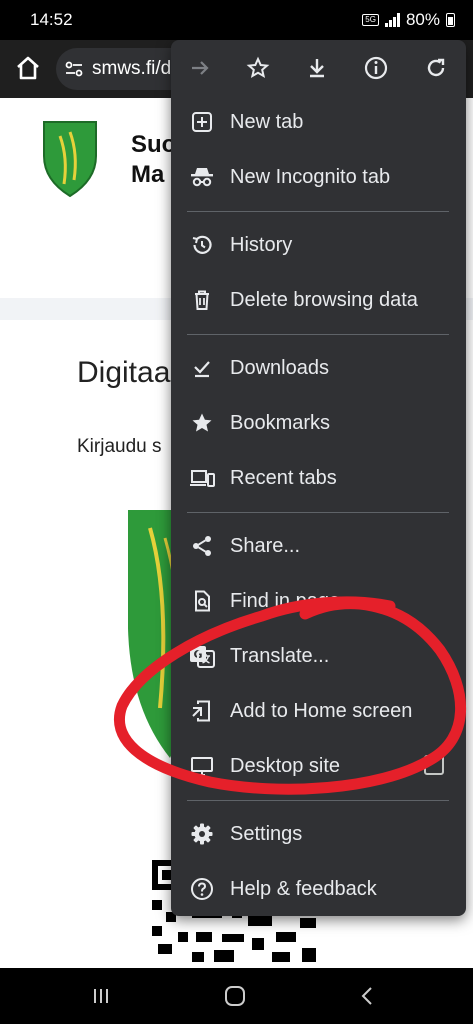  I want to click on menu-item-new-incognito-tab: New Incognito tab, so click(318, 177).